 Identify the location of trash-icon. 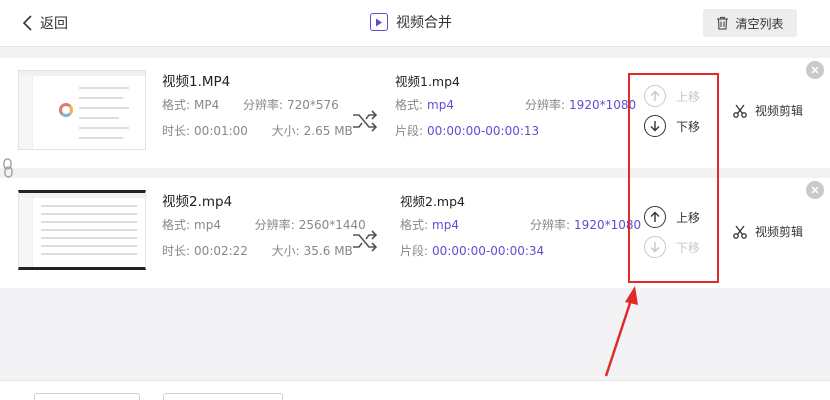
(723, 23).